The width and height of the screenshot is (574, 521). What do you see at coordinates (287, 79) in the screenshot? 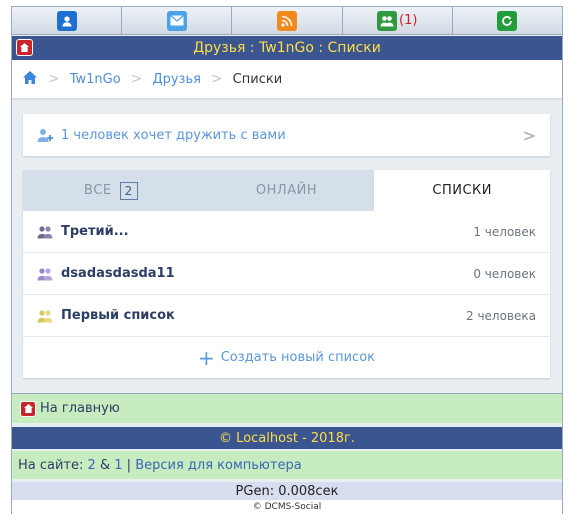
I see `breadcrumb: > Tw1nGo > Друзья > Списки` at bounding box center [287, 79].